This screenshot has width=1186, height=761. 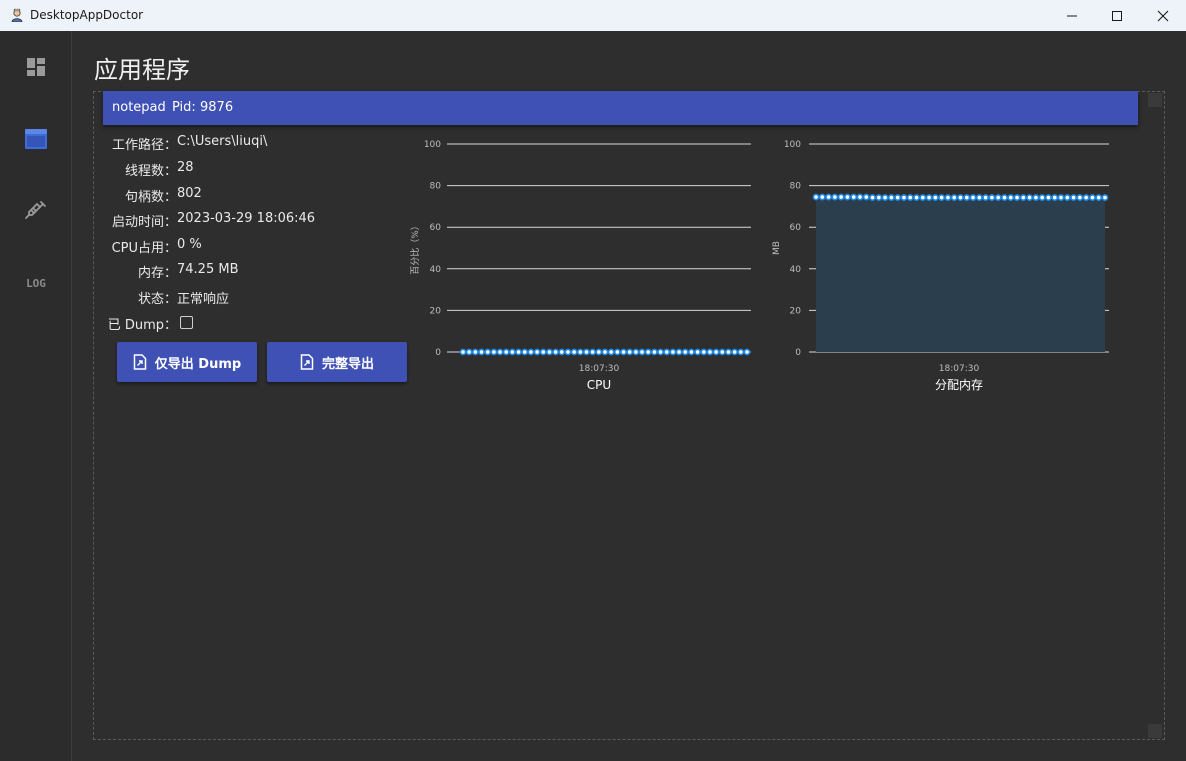 What do you see at coordinates (593, 15) in the screenshot?
I see `title-bar: DesktopAppDoctor` at bounding box center [593, 15].